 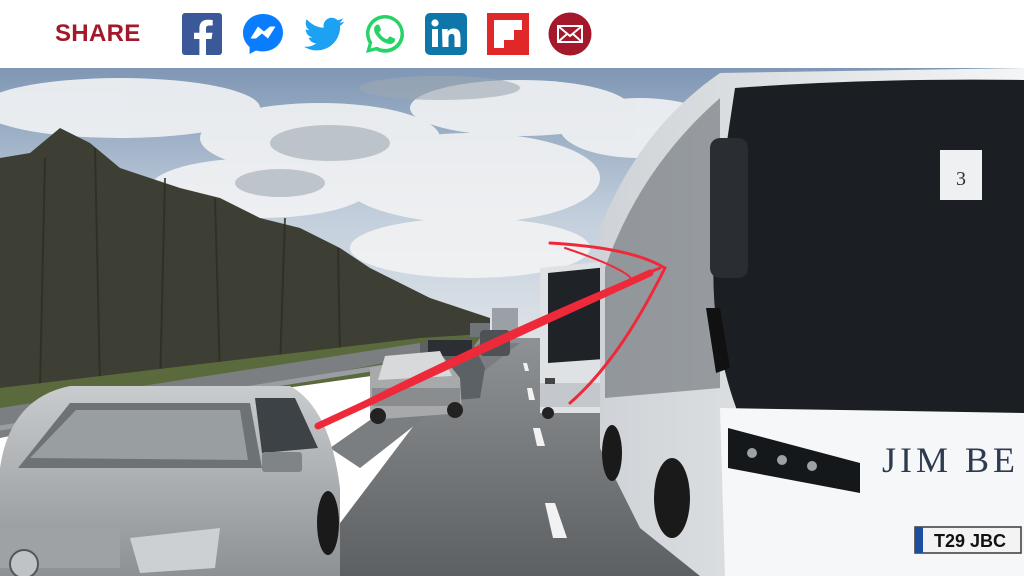 I want to click on coach-livery-text: JIM BE, so click(x=950, y=460).